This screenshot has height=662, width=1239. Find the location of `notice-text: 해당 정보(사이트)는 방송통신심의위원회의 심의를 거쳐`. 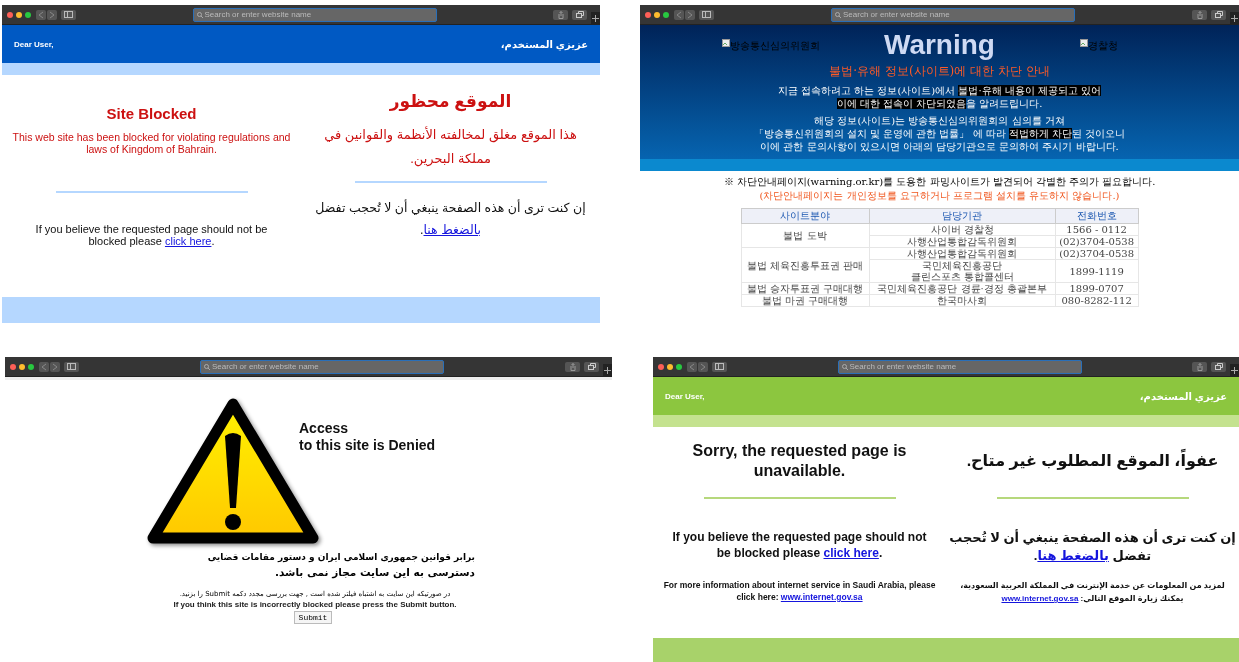

notice-text: 해당 정보(사이트)는 방송통신심의위원회의 심의를 거쳐 is located at coordinates (939, 120).